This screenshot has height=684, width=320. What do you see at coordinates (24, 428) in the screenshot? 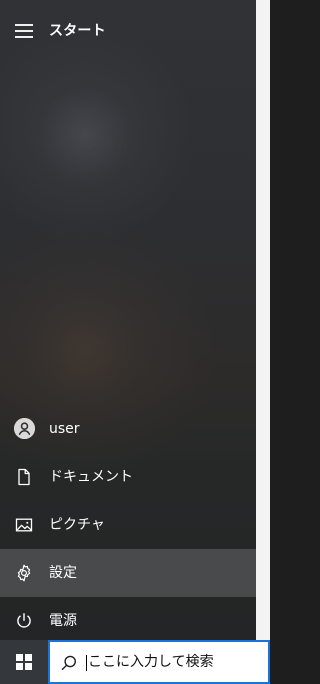
I see `user-avatar-icon` at bounding box center [24, 428].